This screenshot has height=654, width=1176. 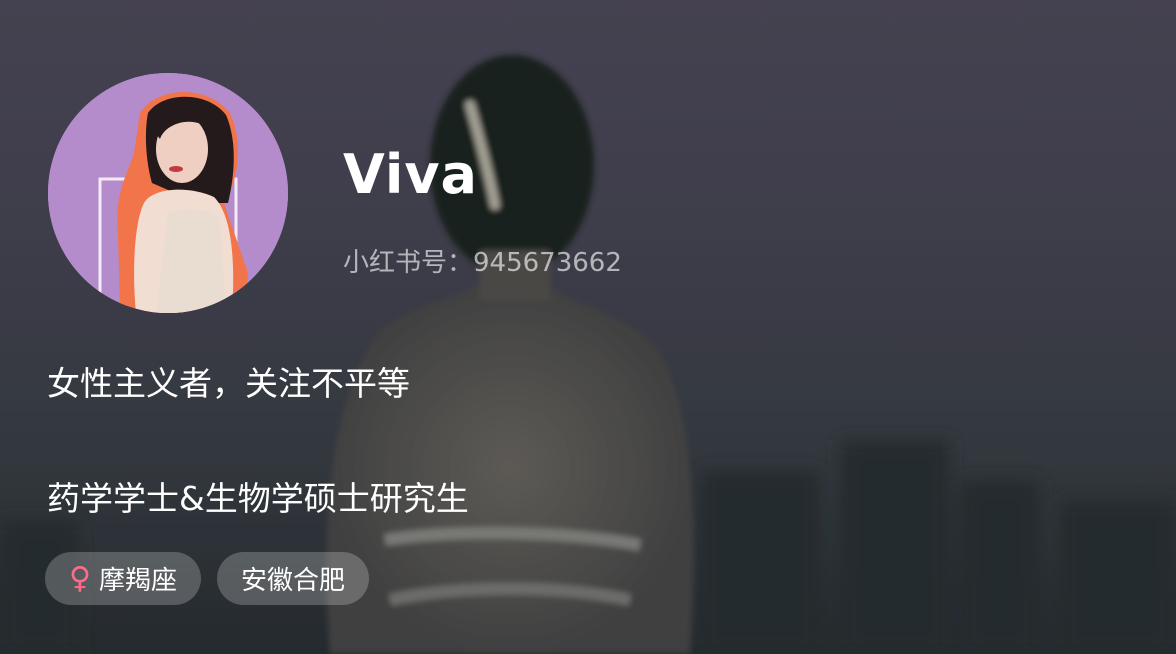 I want to click on avatar-image, so click(x=168, y=193).